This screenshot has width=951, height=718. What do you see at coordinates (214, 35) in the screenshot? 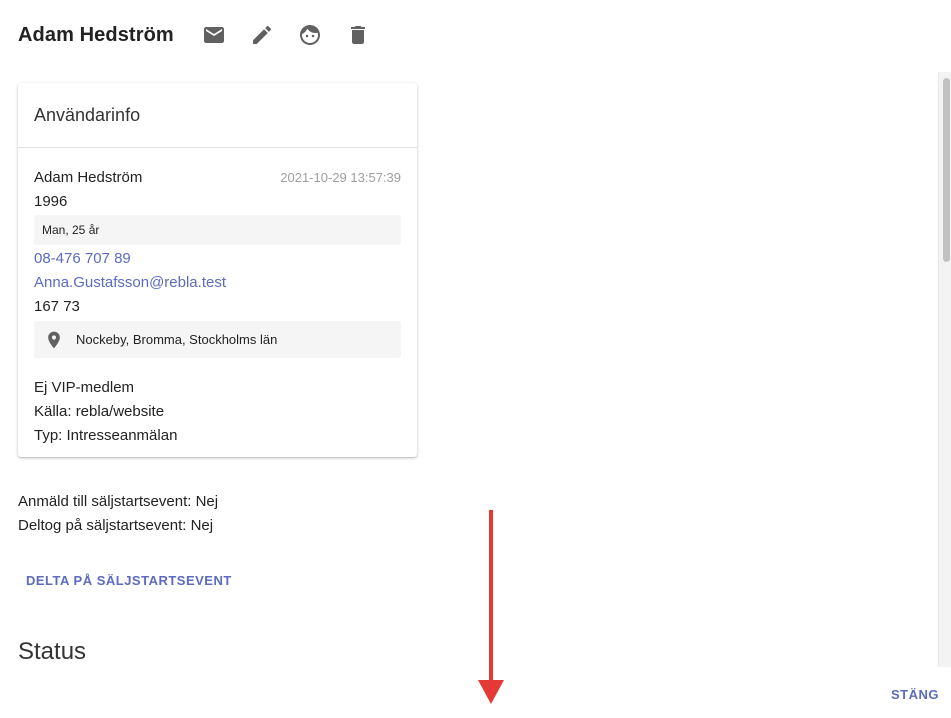
I see `mail-icon` at bounding box center [214, 35].